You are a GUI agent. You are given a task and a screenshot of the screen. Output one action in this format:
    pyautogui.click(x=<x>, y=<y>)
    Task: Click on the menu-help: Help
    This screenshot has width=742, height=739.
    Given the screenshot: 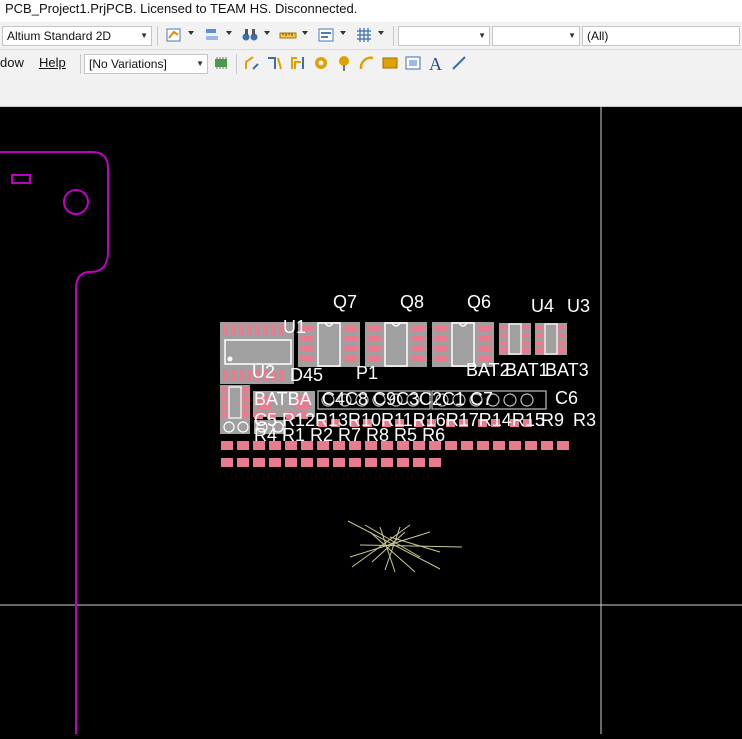 What is the action you would take?
    pyautogui.click(x=52, y=62)
    